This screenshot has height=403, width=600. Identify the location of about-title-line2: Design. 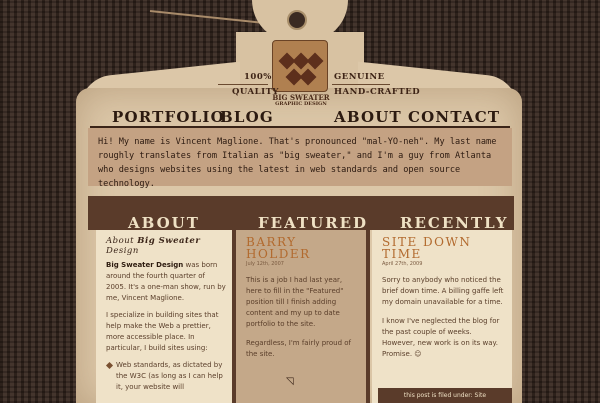
(122, 251).